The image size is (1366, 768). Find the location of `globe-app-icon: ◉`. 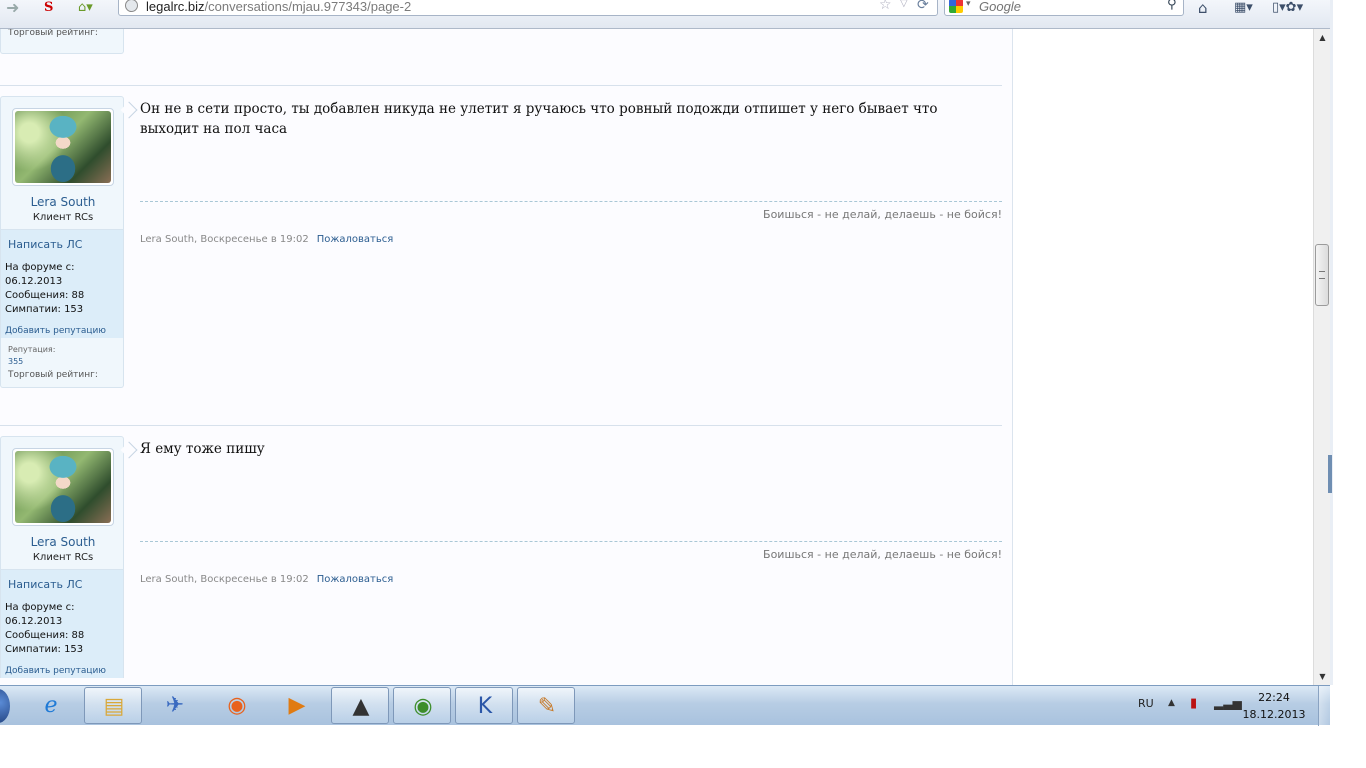

globe-app-icon: ◉ is located at coordinates (423, 706).